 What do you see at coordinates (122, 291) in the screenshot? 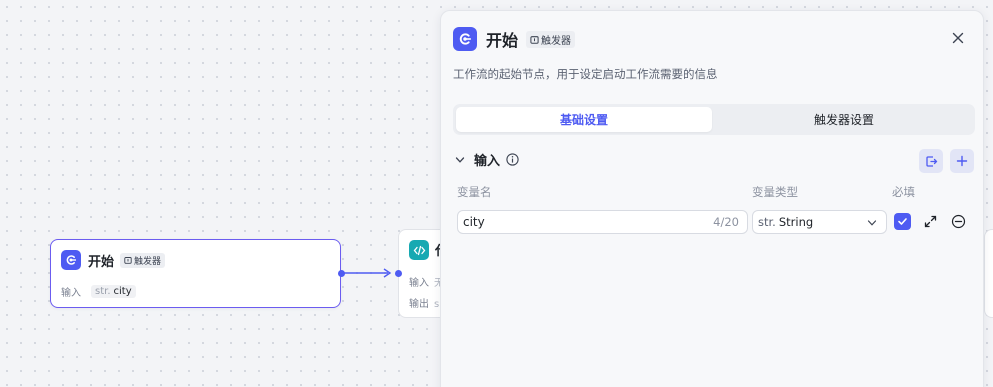
I see `variable-name: city` at bounding box center [122, 291].